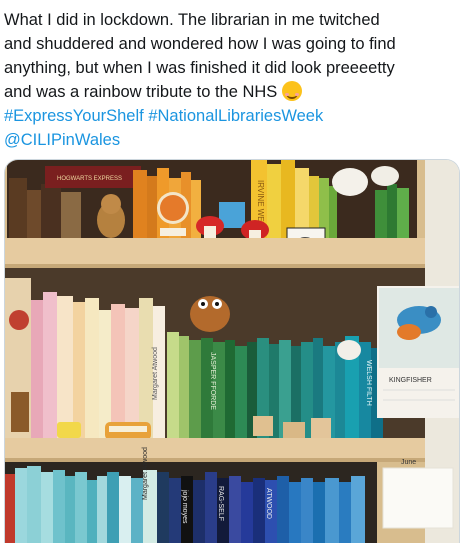 The image size is (466, 543). Describe the element at coordinates (215, 253) in the screenshot. I see `top-shelf-plank` at that location.